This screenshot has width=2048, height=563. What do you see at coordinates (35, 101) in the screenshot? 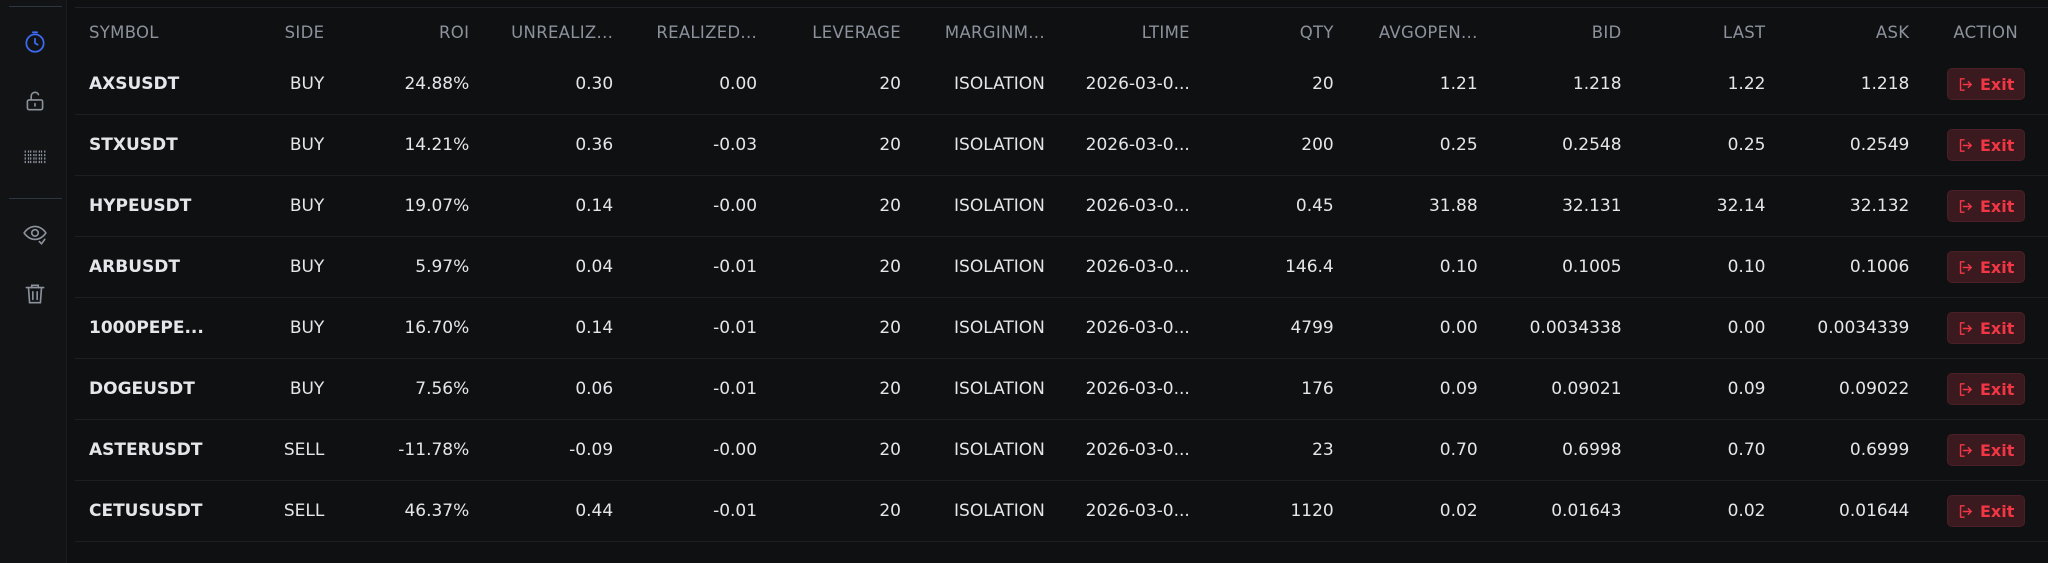
I see `unlock-icon` at bounding box center [35, 101].